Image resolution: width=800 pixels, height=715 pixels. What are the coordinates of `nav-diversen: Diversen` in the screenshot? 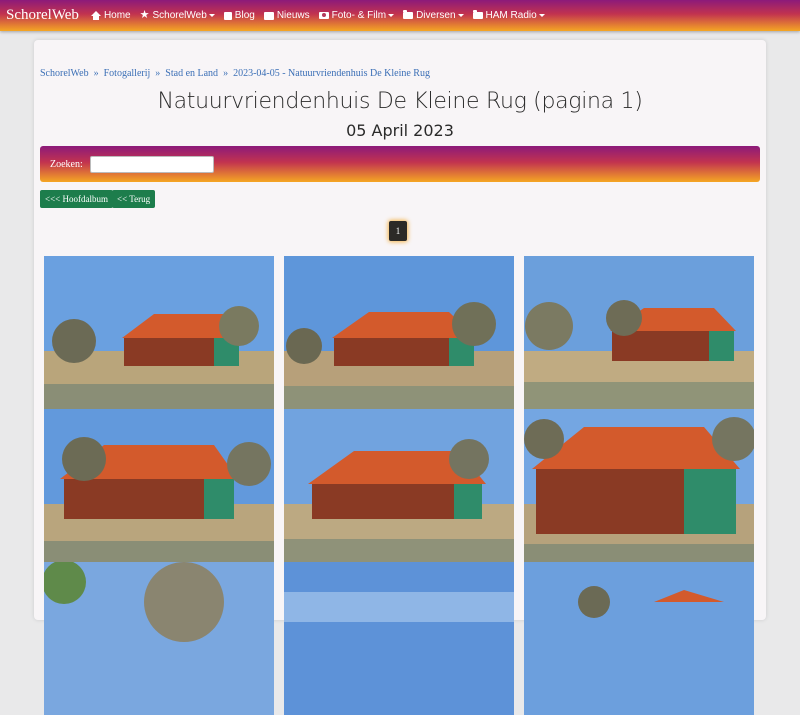 It's located at (433, 15).